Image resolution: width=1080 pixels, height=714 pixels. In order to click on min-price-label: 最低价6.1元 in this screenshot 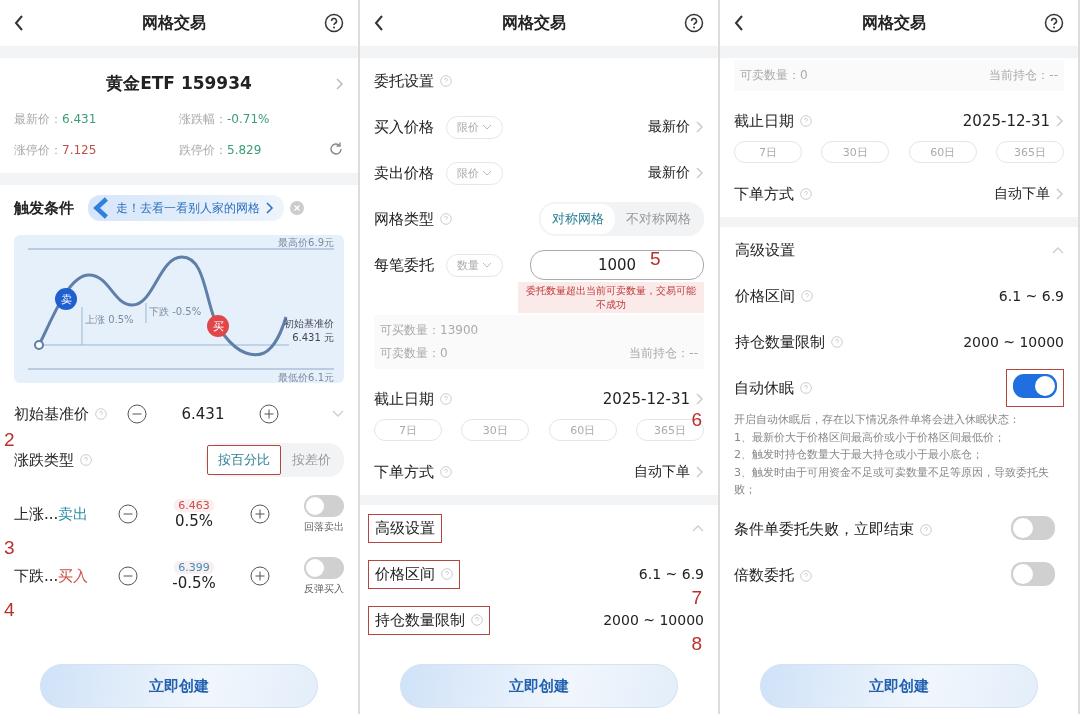, I will do `click(306, 377)`.